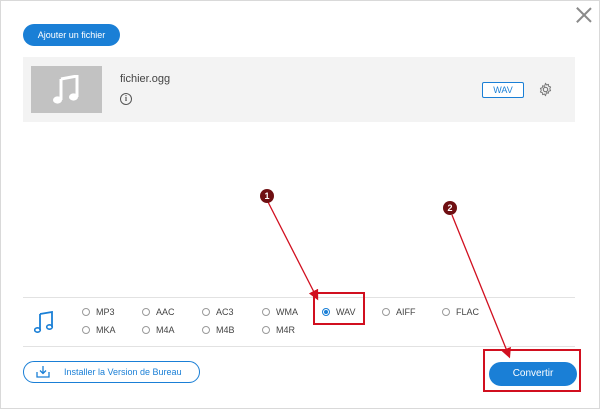 The width and height of the screenshot is (600, 409). I want to click on format-option-label: MP3, so click(105, 312).